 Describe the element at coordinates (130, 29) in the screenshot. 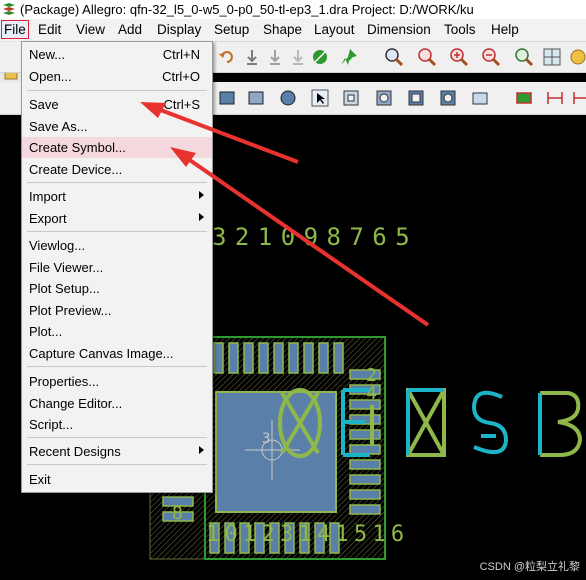

I see `menu-add: Add` at that location.